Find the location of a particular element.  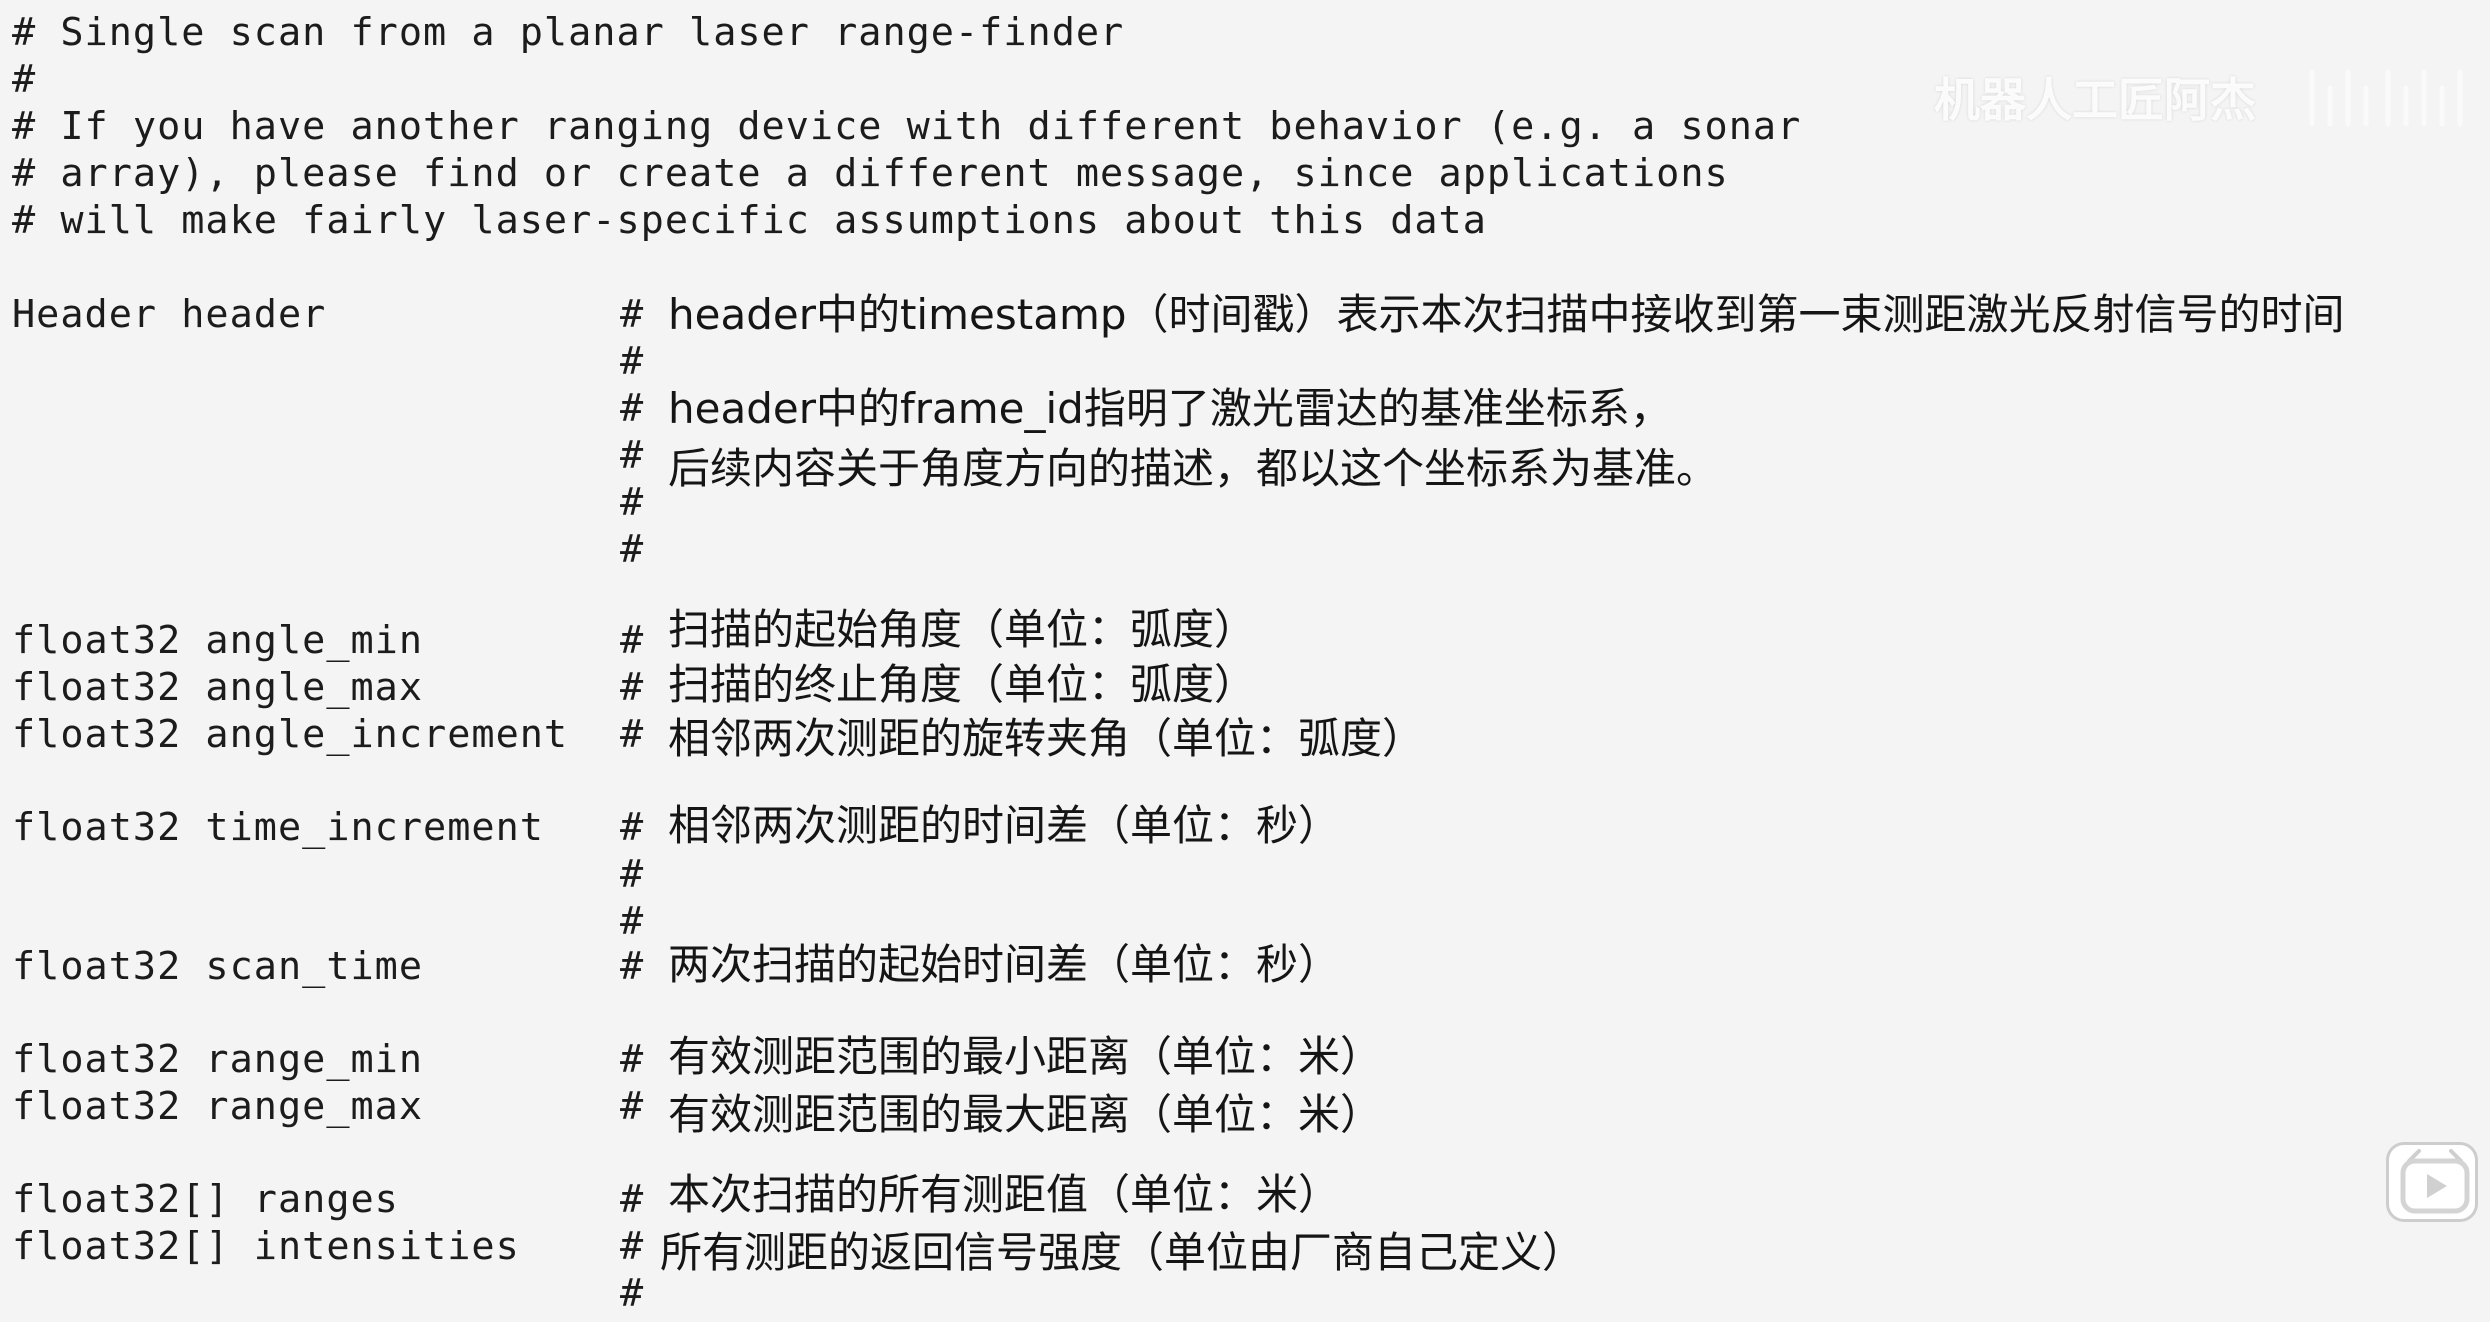

play-icon is located at coordinates (2435, 1181).